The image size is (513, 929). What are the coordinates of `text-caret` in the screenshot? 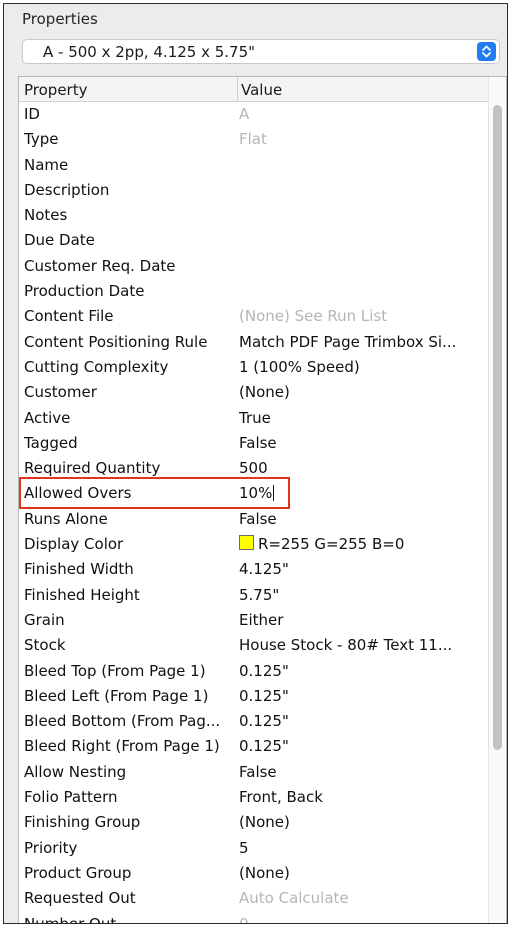 It's located at (274, 493).